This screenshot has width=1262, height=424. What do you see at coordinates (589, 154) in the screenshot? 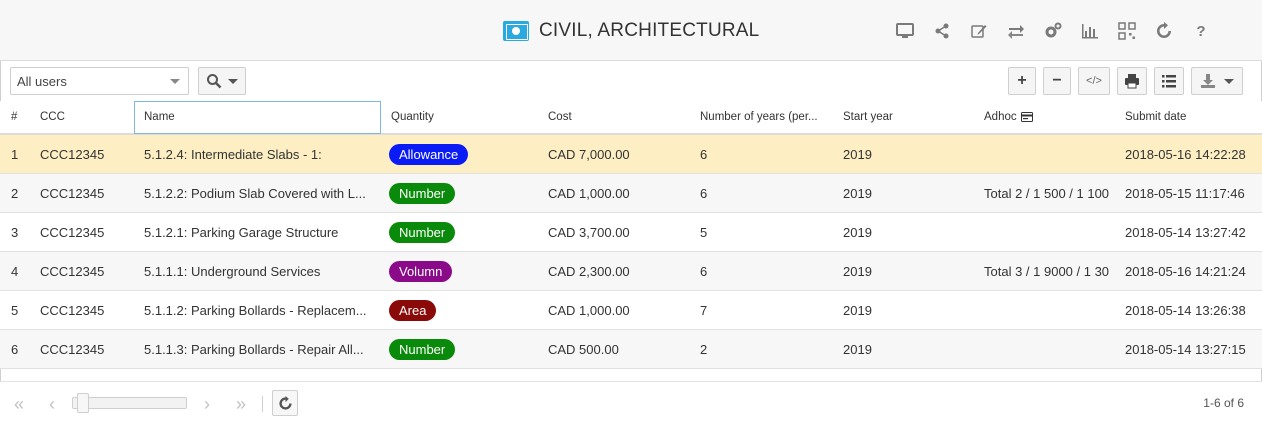
I see `cell-cost: CAD 7,000.00` at bounding box center [589, 154].